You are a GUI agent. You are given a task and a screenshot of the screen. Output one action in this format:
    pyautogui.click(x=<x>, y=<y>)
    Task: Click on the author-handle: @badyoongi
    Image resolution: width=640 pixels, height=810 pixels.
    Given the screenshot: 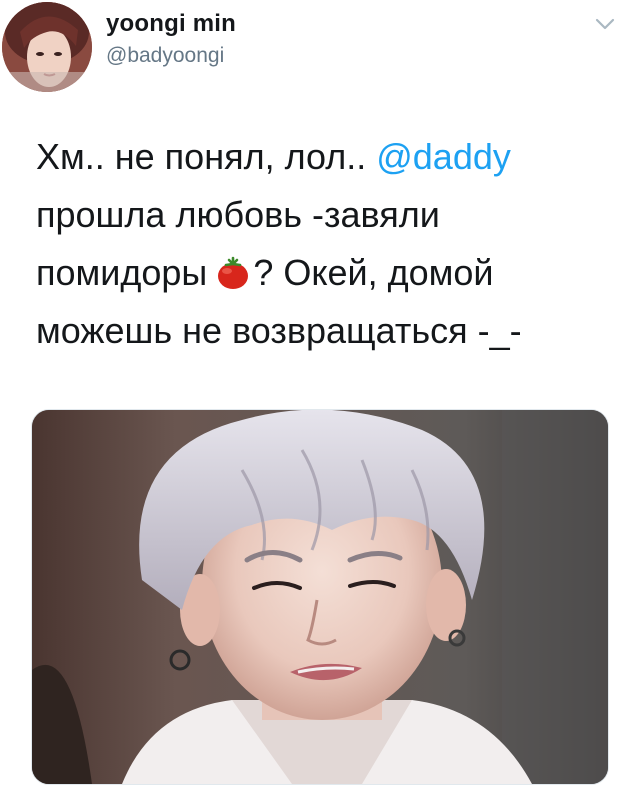 What is the action you would take?
    pyautogui.click(x=165, y=56)
    